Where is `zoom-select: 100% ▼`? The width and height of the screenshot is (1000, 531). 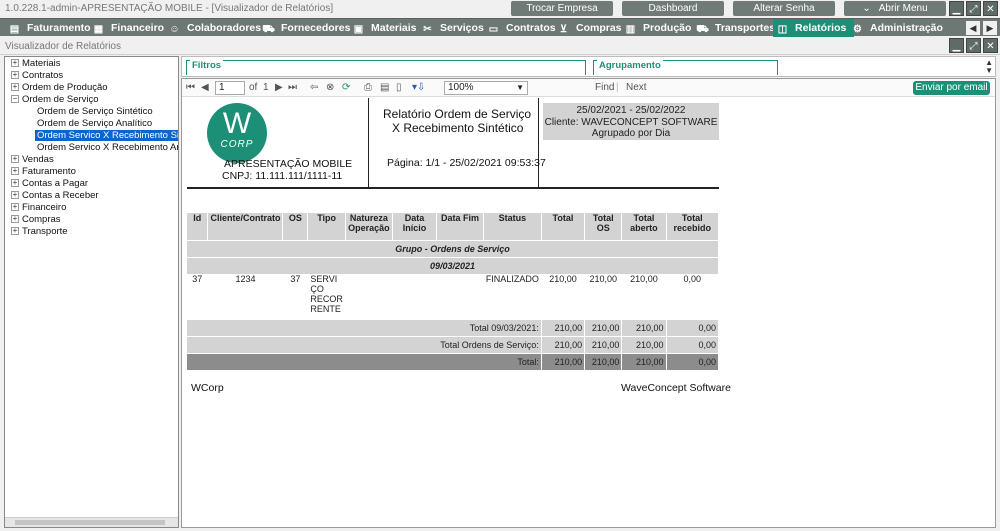
zoom-select: 100% ▼ is located at coordinates (486, 88).